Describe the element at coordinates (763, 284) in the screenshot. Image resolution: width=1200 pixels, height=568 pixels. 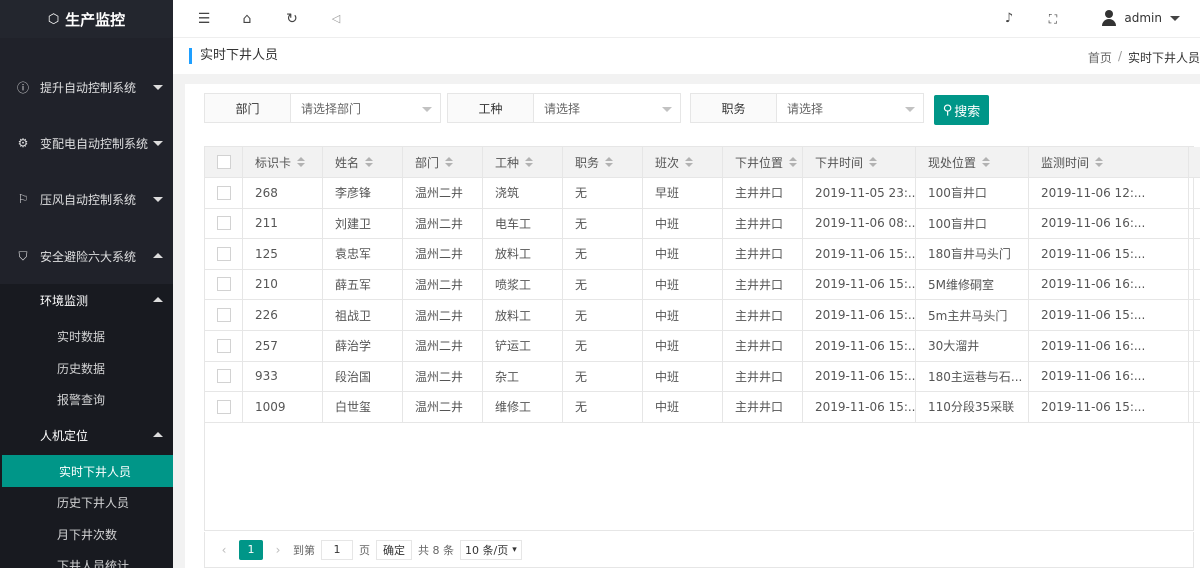
I see `table-cell: 主井井口` at that location.